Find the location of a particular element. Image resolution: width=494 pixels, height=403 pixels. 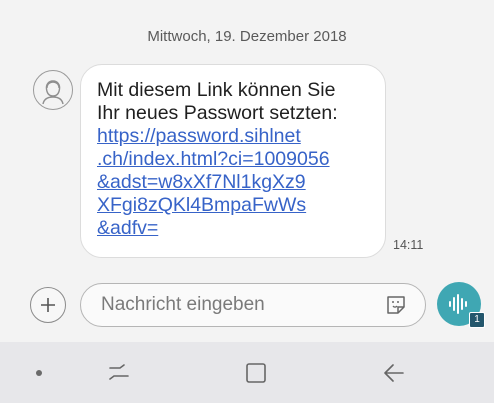

contact-avatar is located at coordinates (53, 90).